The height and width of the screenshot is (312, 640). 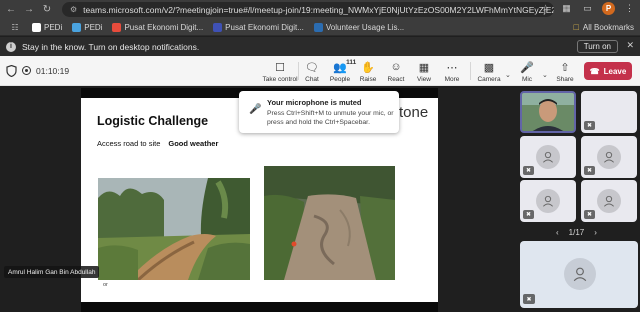 What do you see at coordinates (129, 143) in the screenshot?
I see `slide-subtitle-text: Access road to site` at bounding box center [129, 143].